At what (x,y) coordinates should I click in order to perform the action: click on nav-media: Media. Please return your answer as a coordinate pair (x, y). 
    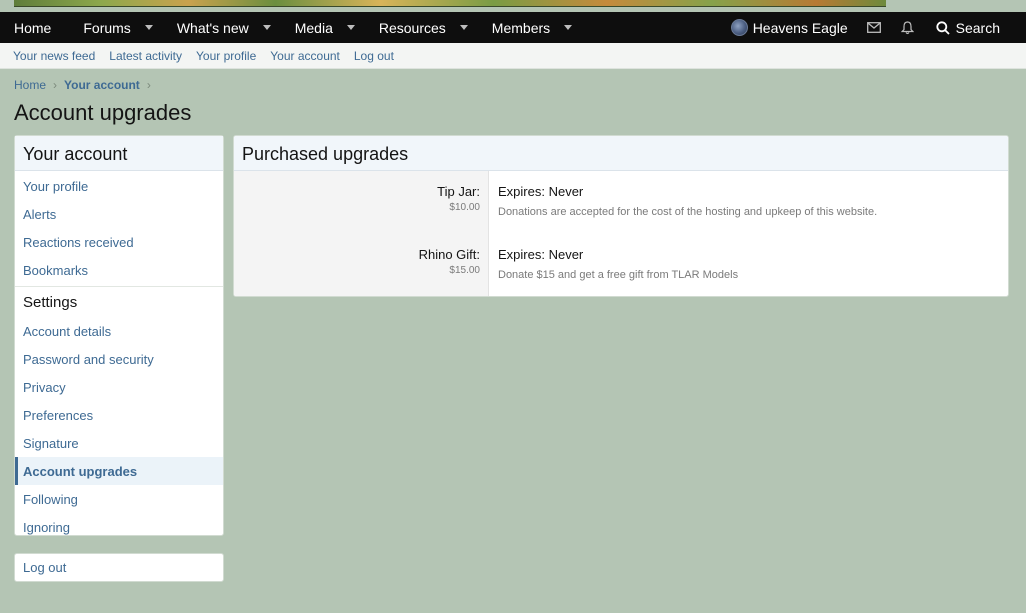
    Looking at the image, I should click on (325, 27).